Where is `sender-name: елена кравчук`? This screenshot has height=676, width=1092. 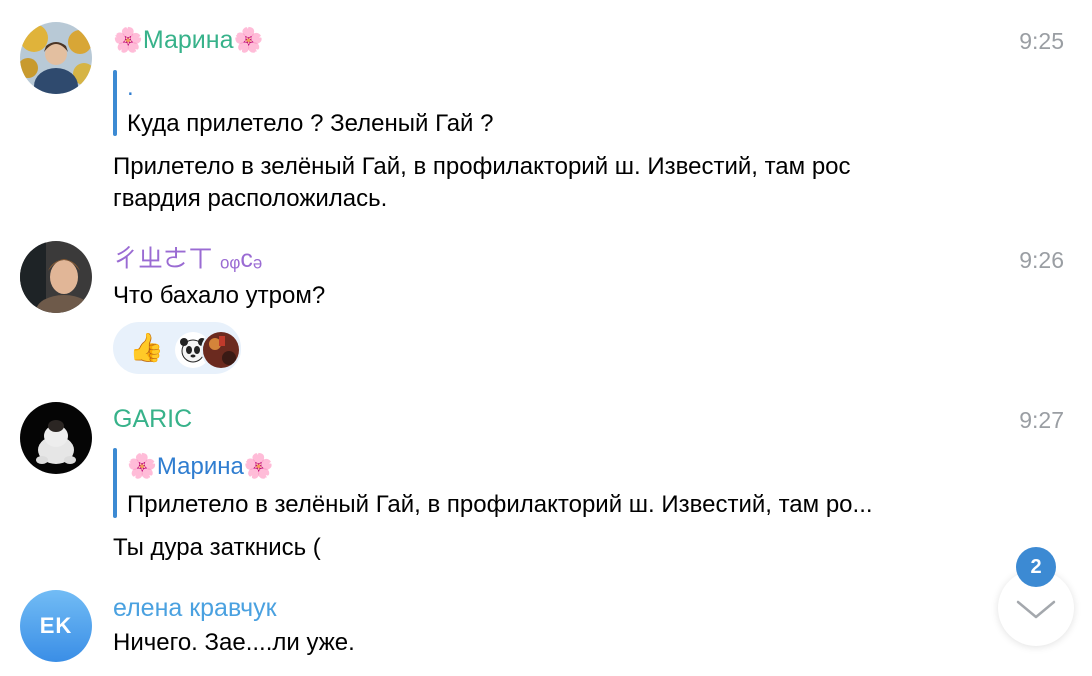 sender-name: елена кравчук is located at coordinates (195, 608).